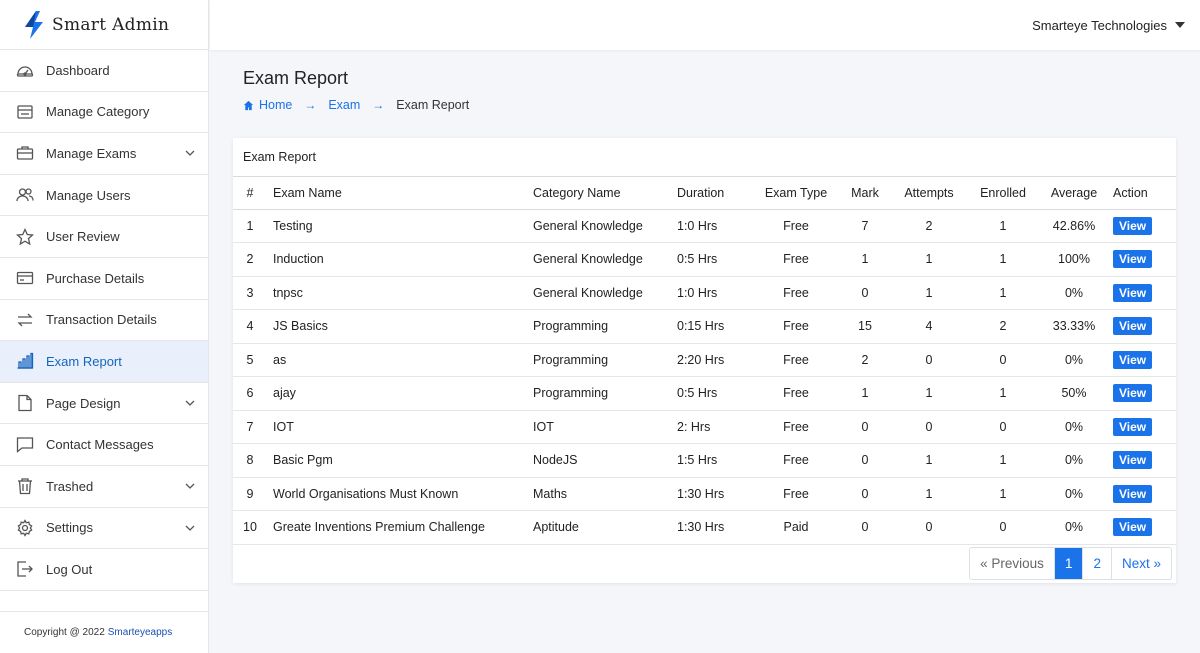 The width and height of the screenshot is (1200, 653). Describe the element at coordinates (717, 460) in the screenshot. I see `cell-duration: 1:5 Hrs` at that location.